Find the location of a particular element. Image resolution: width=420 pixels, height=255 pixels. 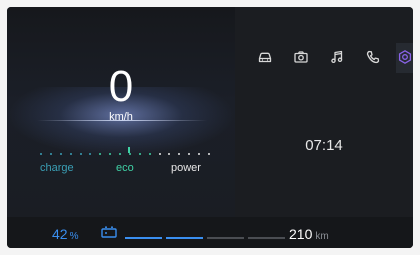

battery-icon is located at coordinates (109, 232).